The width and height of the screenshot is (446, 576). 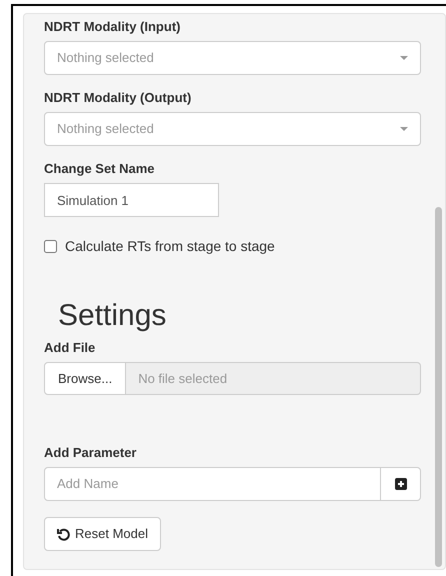 What do you see at coordinates (212, 484) in the screenshot?
I see `input-field: Add Name` at bounding box center [212, 484].